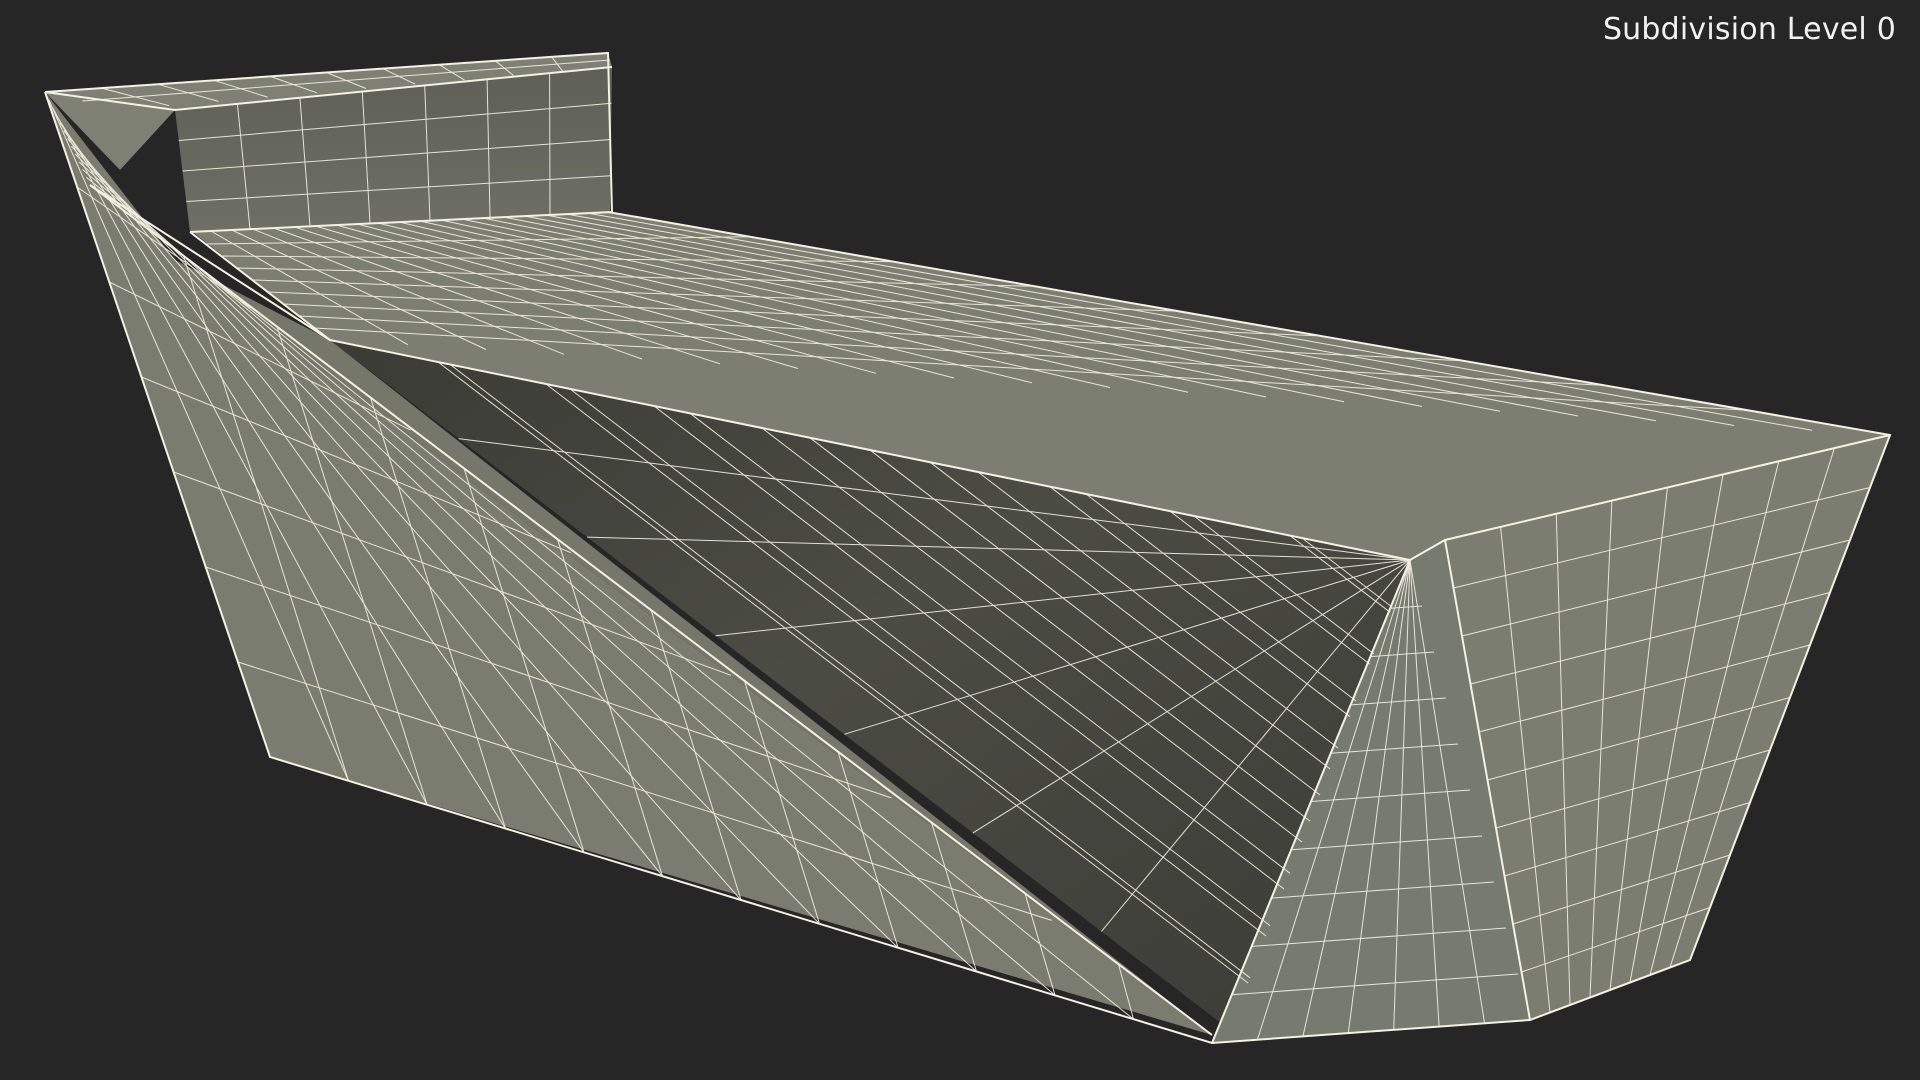  I want to click on subdivision-level-label: Subdivision Level 0, so click(1749, 29).